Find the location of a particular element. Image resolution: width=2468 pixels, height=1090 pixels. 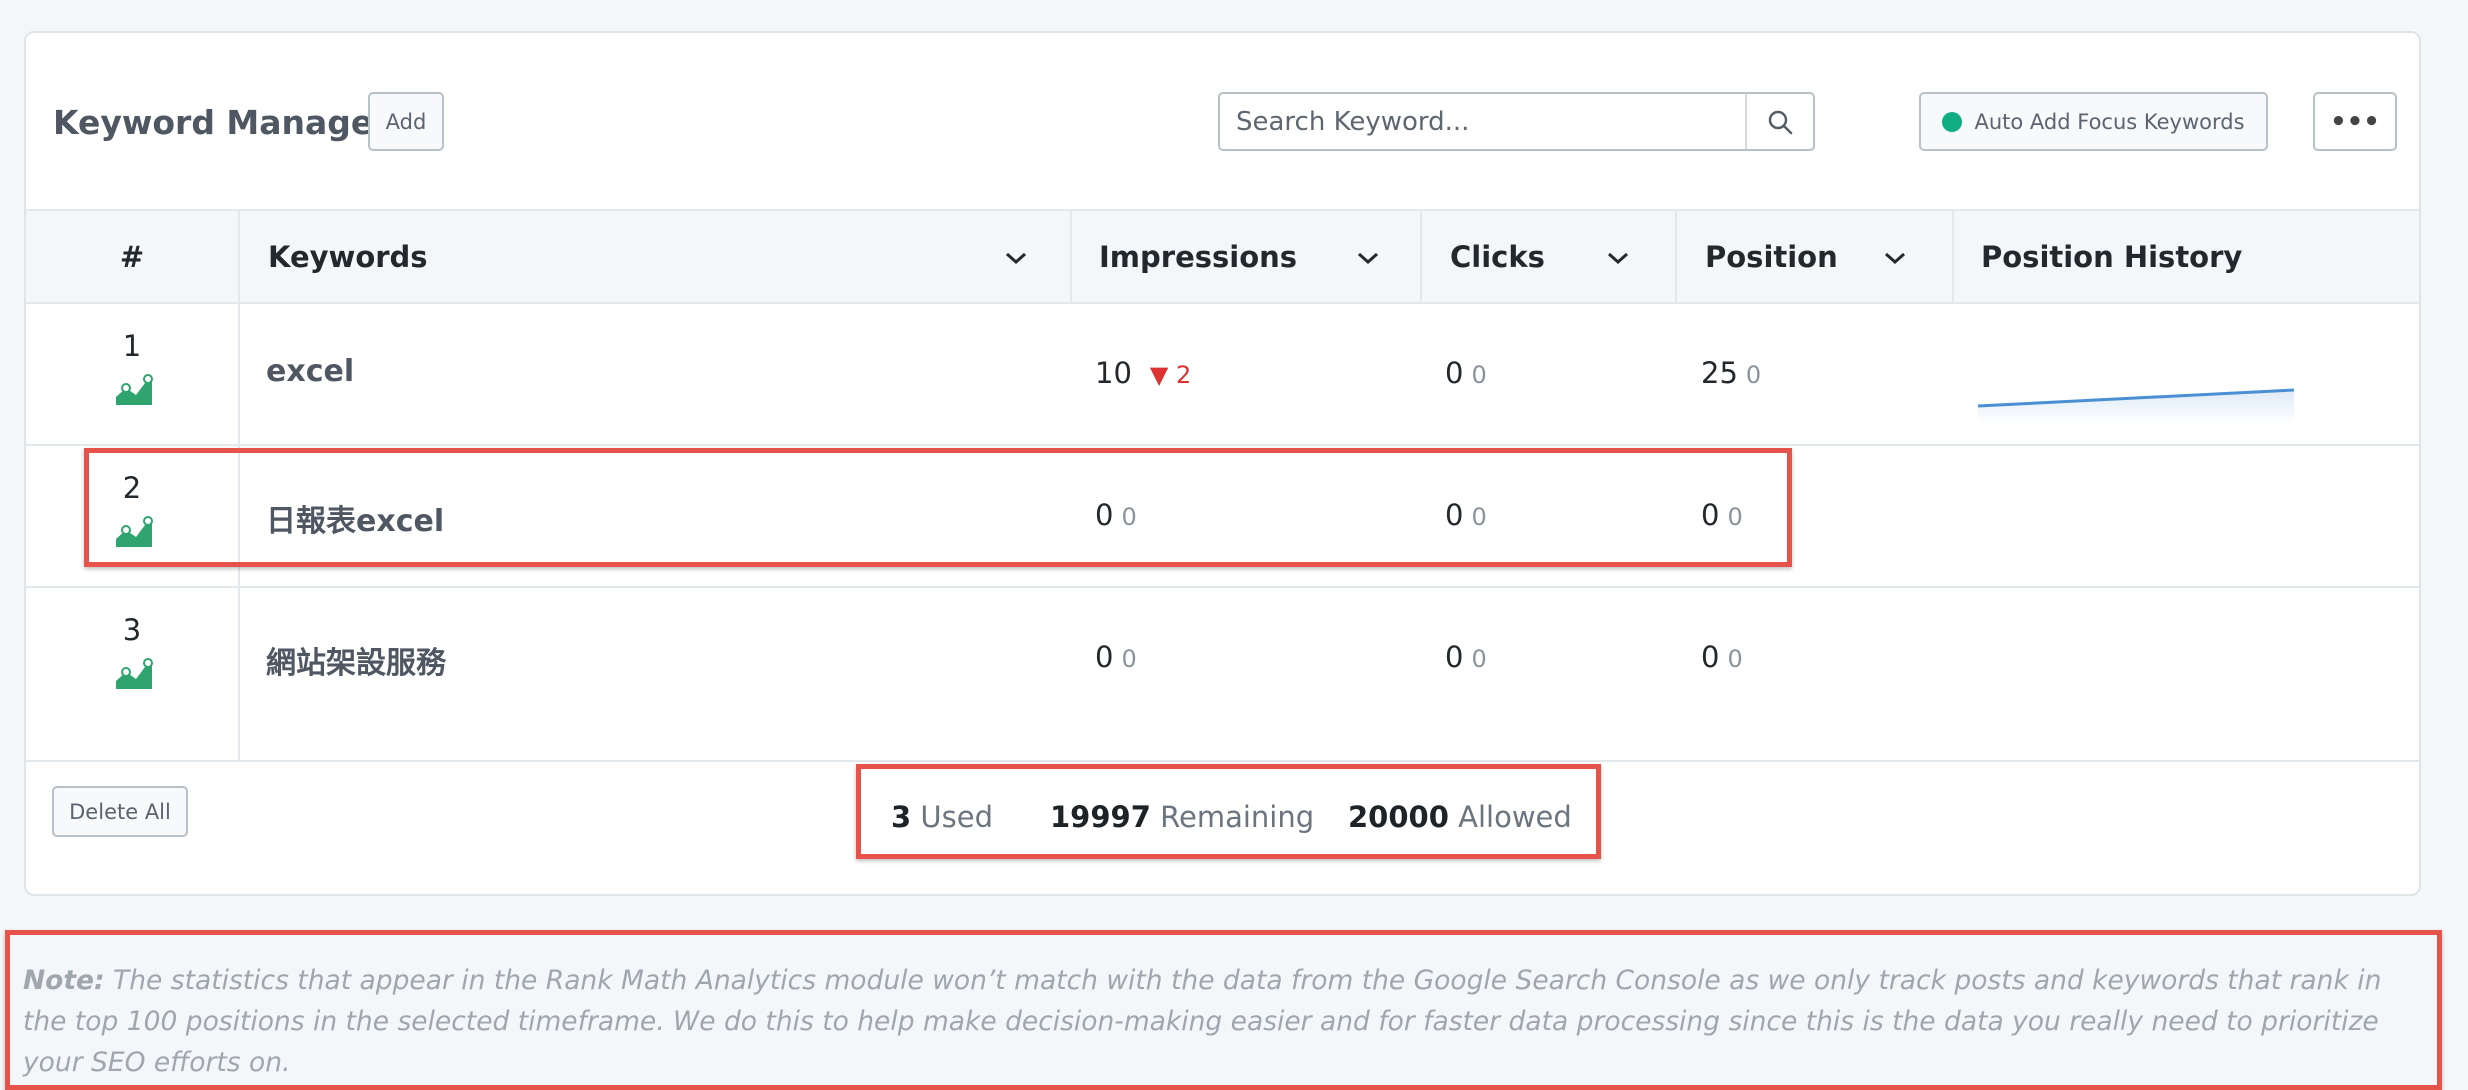

impressions-change: 0 is located at coordinates (1129, 659).